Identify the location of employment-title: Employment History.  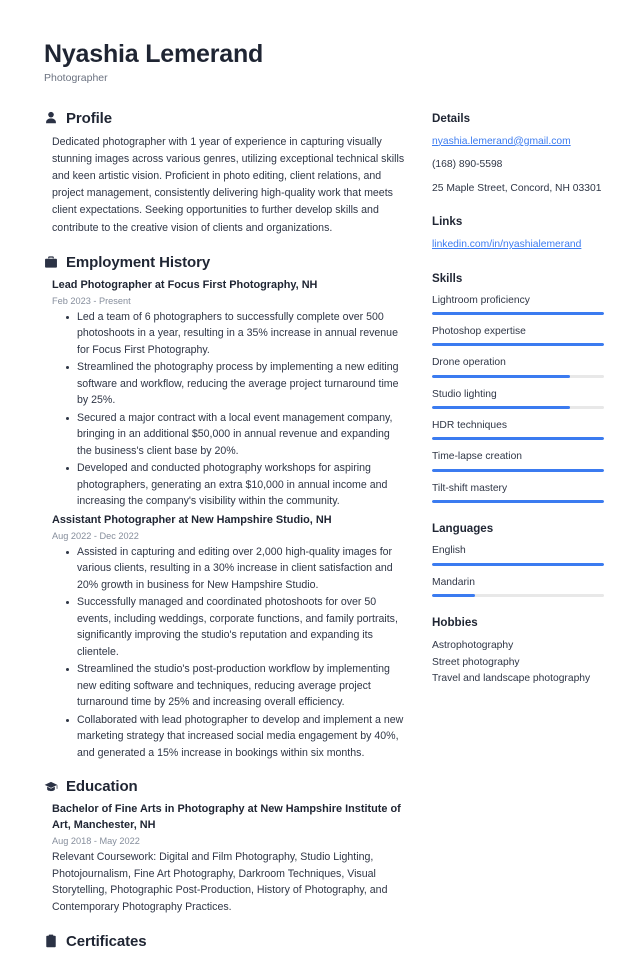
(138, 262).